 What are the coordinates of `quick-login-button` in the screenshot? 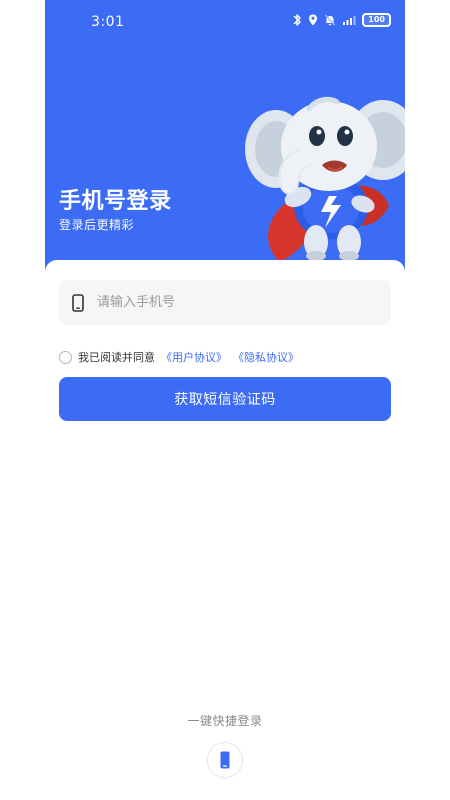 It's located at (225, 760).